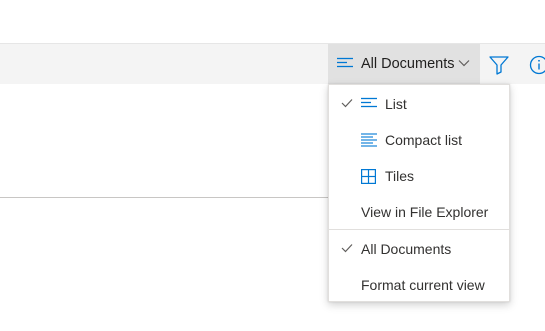 The height and width of the screenshot is (331, 545). Describe the element at coordinates (419, 104) in the screenshot. I see `menu-item-list: List` at that location.